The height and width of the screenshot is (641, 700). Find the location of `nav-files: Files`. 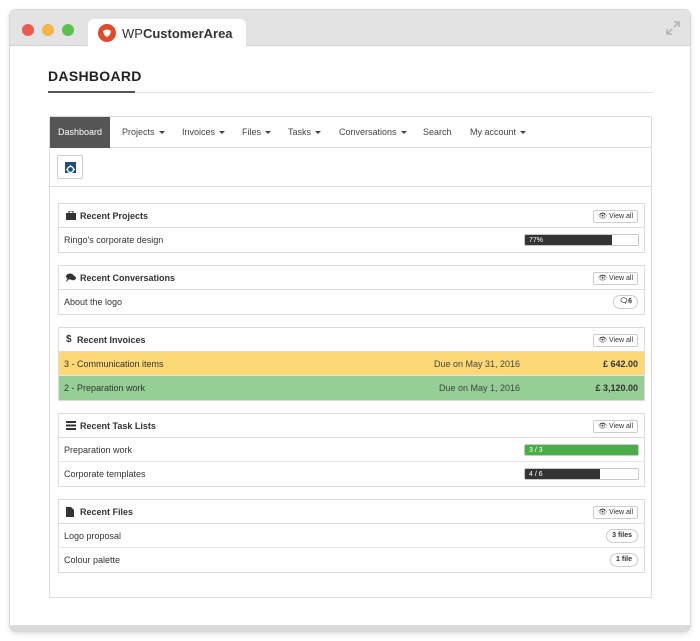

nav-files: Files is located at coordinates (256, 132).